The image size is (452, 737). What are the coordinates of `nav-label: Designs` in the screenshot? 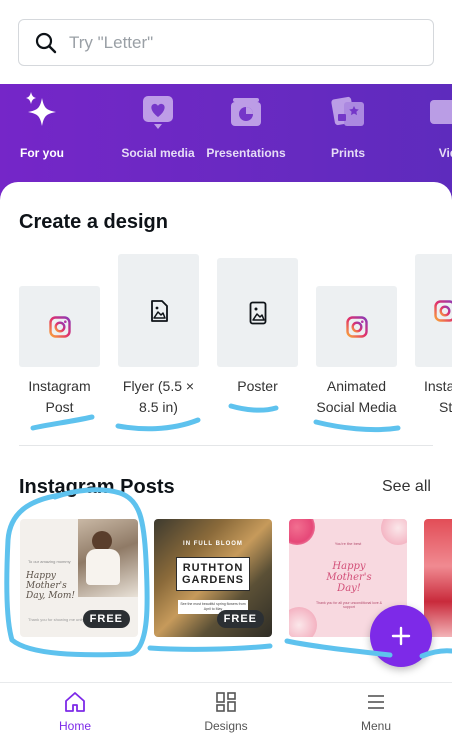 It's located at (226, 726).